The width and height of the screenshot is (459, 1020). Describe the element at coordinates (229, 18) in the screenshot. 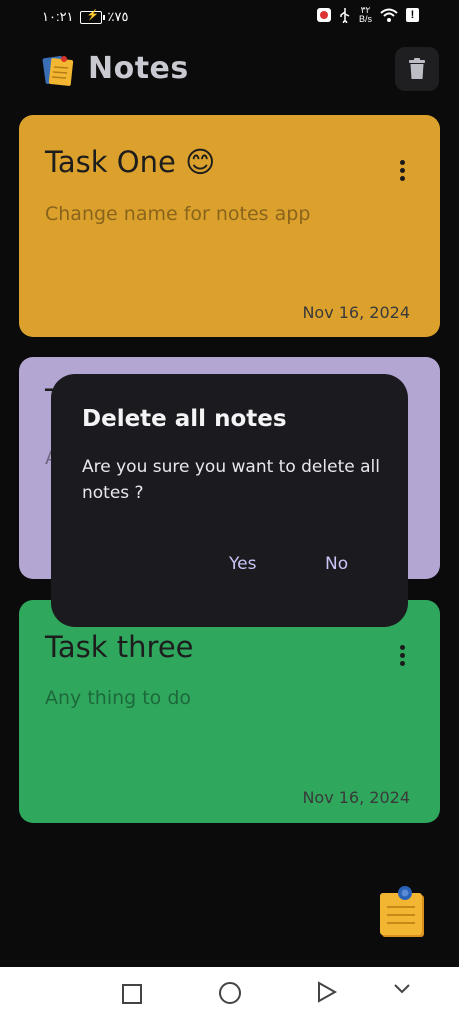

I see `status-bar: ١٠:٢١ ⚡ ٪٧٥ ٣٢ B/s !` at that location.